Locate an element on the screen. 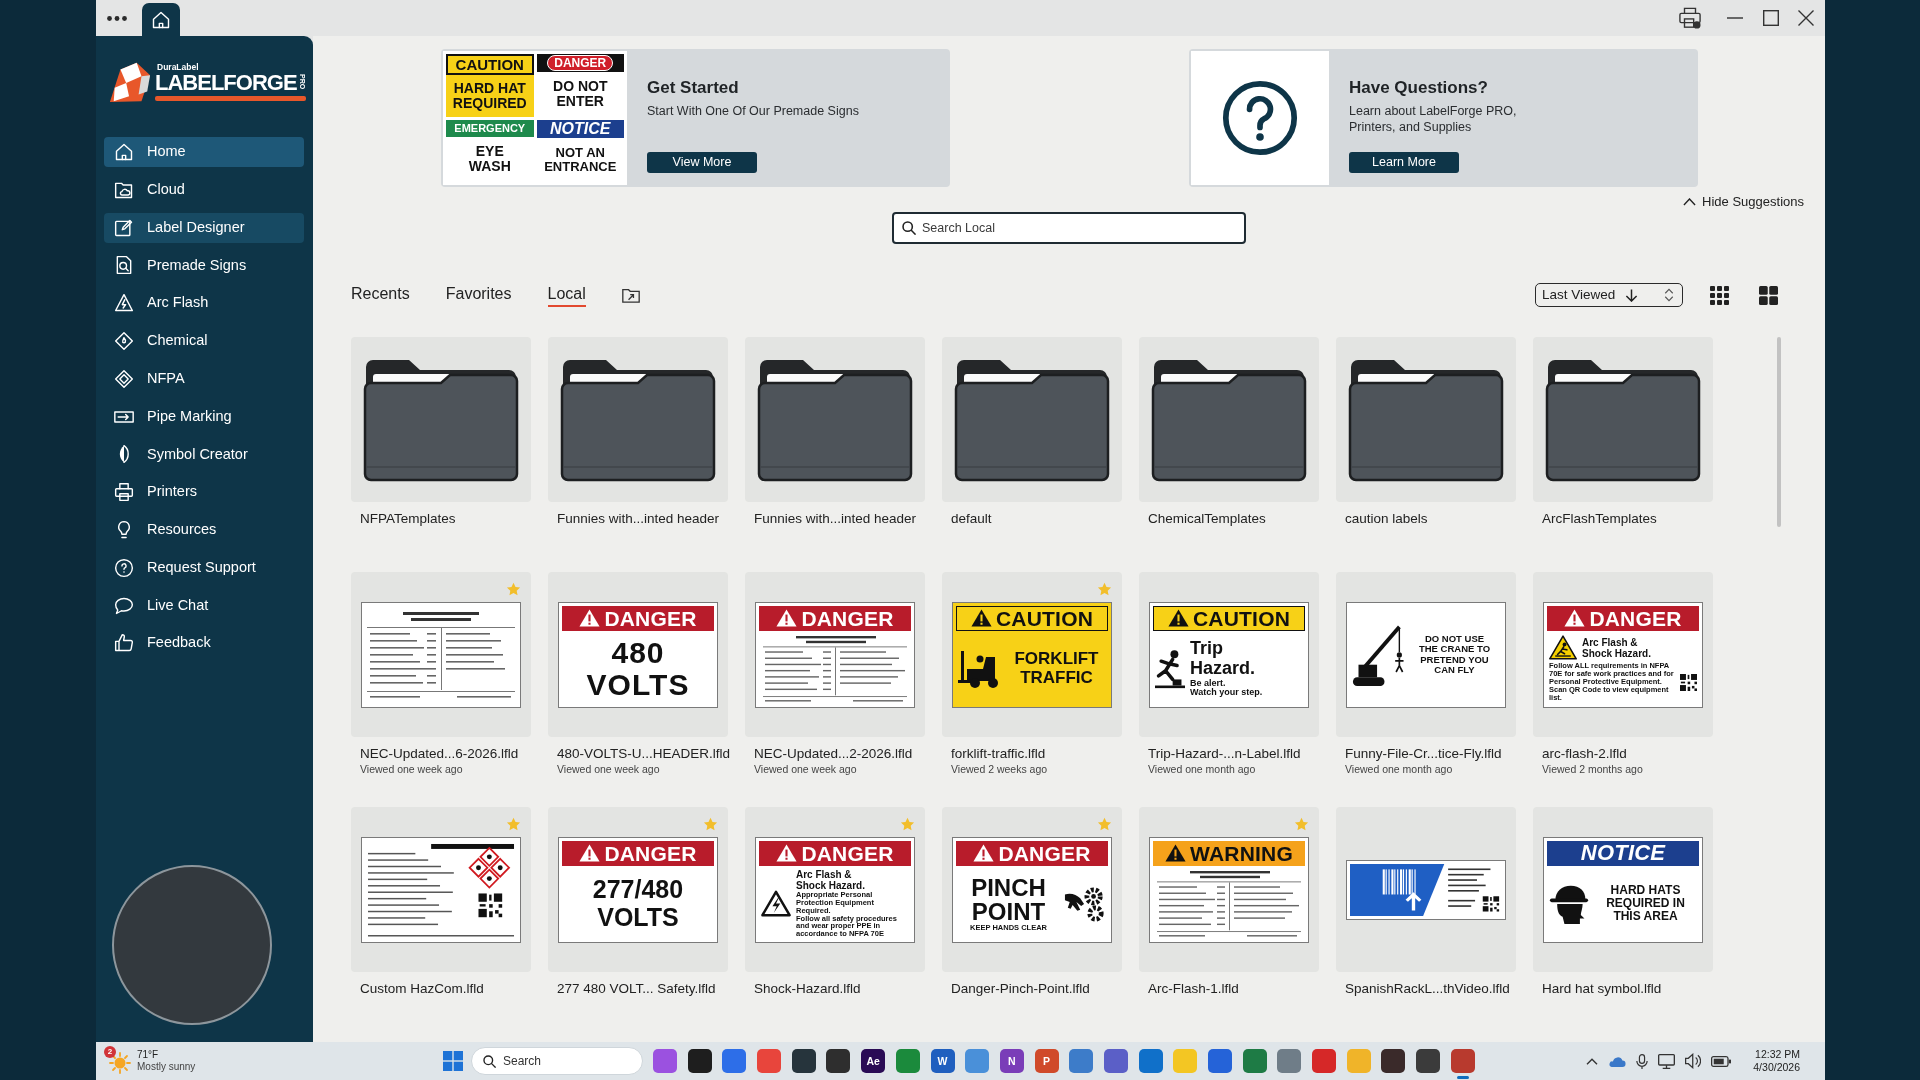 Image resolution: width=1920 pixels, height=1080 pixels. taskbar-search-field: Search is located at coordinates (557, 1061).